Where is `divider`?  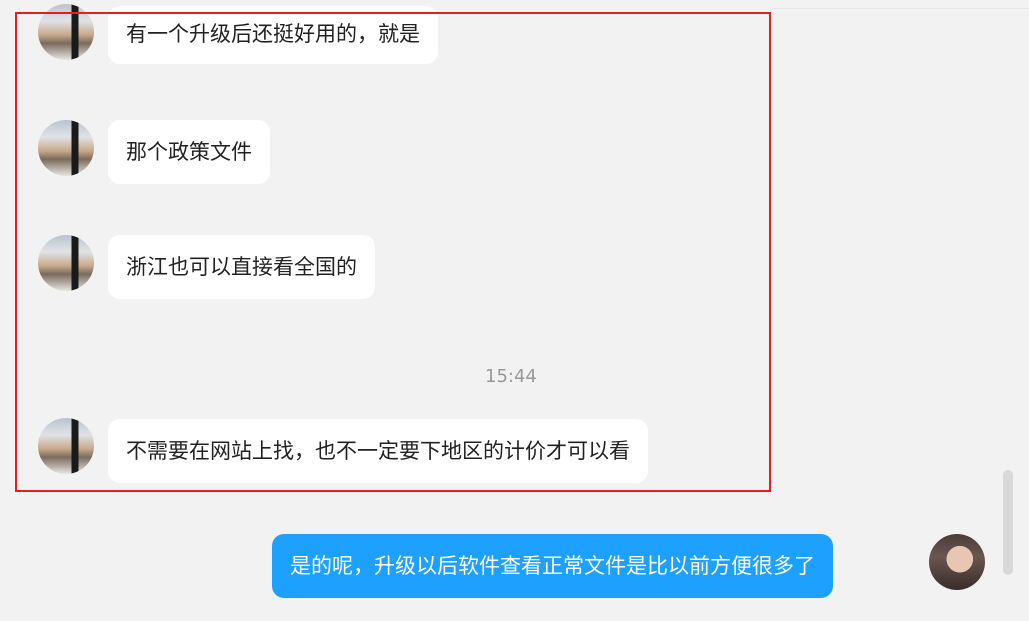 divider is located at coordinates (899, 8).